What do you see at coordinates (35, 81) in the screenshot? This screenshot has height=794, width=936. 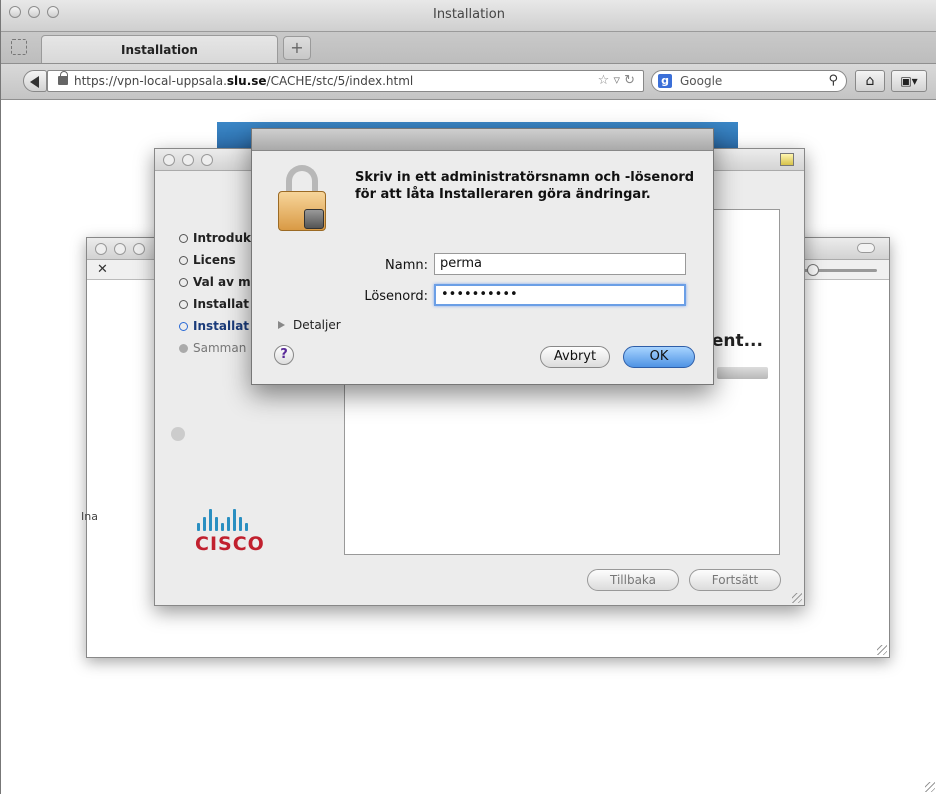 I see `back-button` at bounding box center [35, 81].